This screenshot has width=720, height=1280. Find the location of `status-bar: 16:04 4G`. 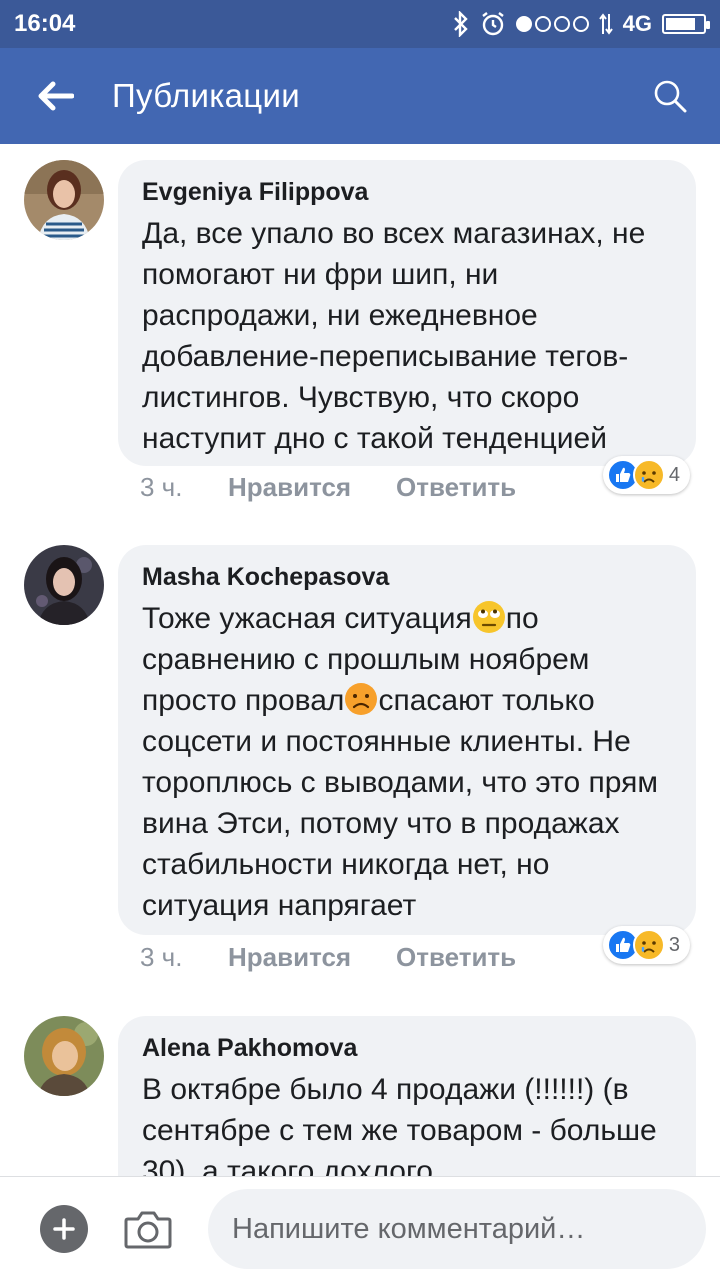

status-bar: 16:04 4G is located at coordinates (360, 24).